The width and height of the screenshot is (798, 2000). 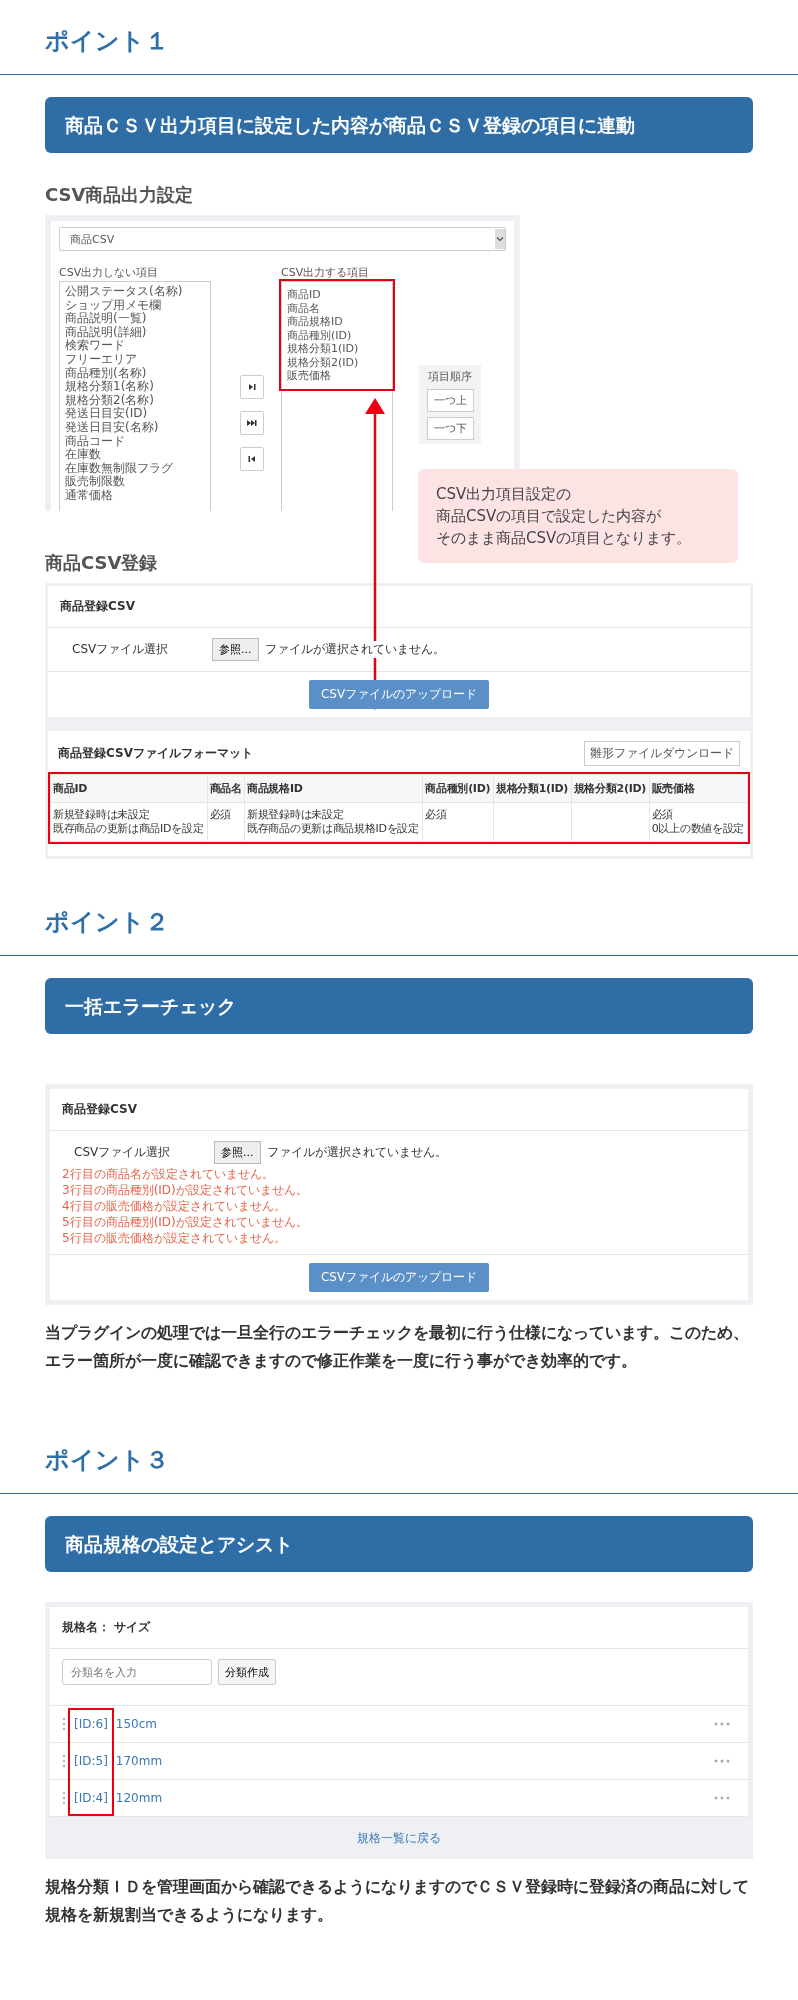 I want to click on move-left-button, so click(x=252, y=459).